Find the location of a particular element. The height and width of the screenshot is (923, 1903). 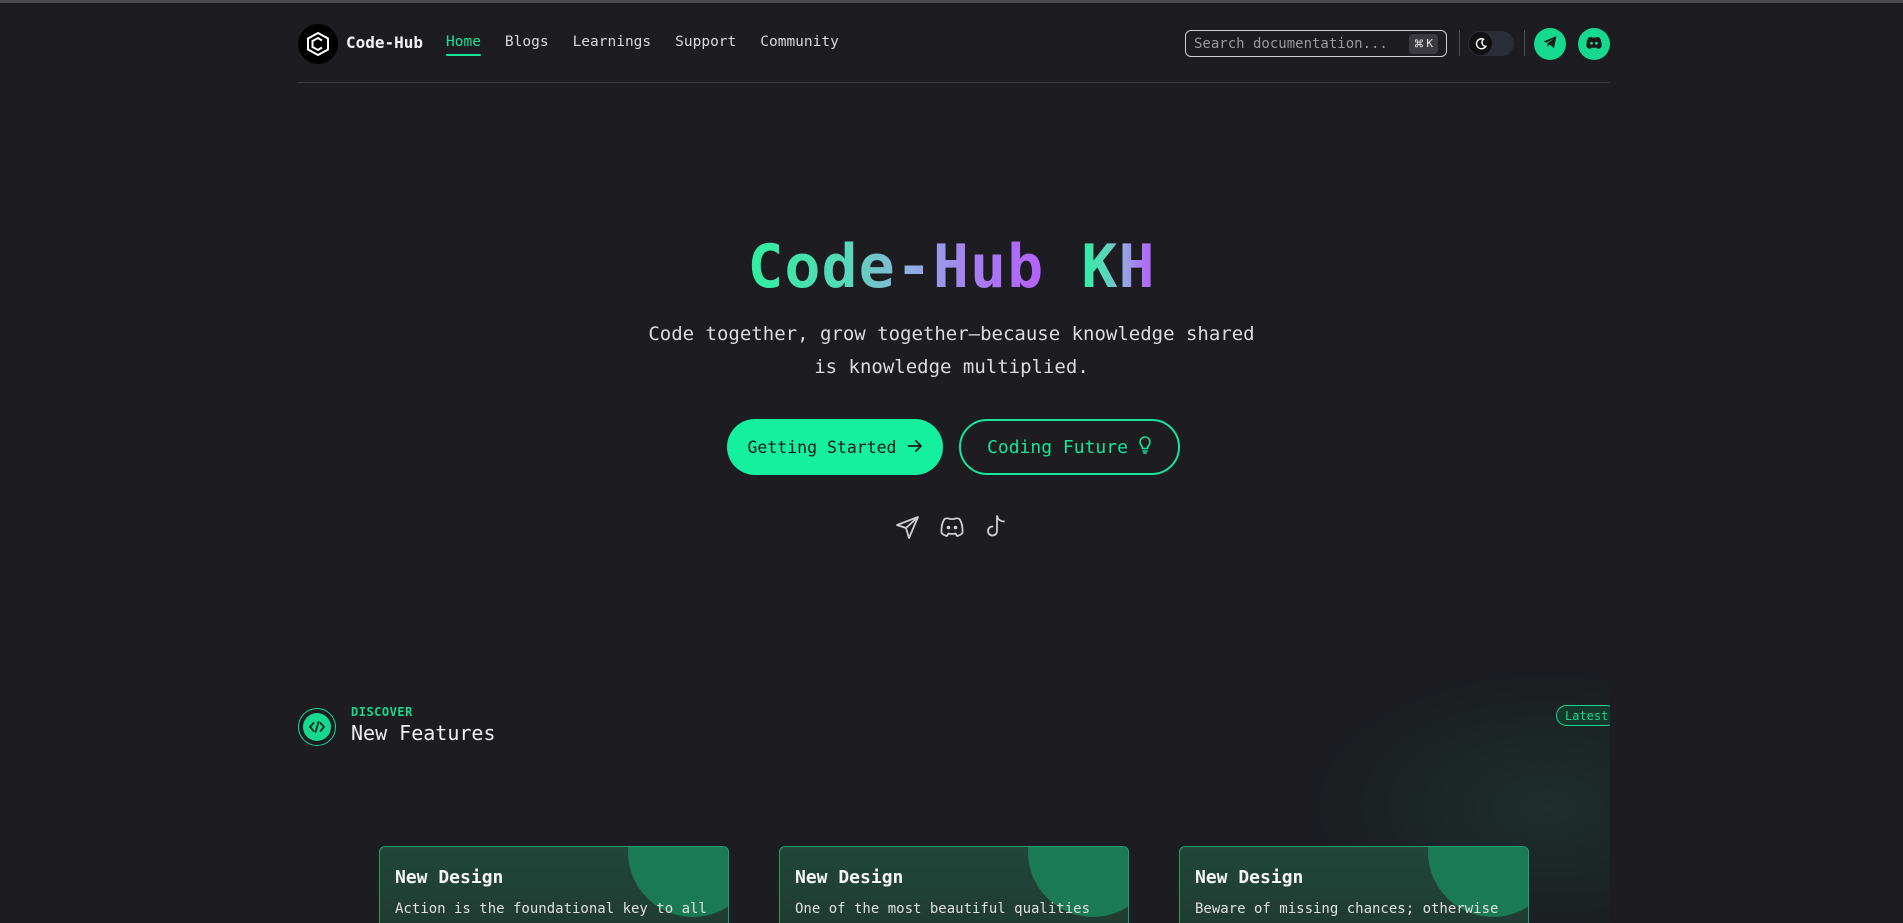

code-hub-logo-icon is located at coordinates (318, 44).